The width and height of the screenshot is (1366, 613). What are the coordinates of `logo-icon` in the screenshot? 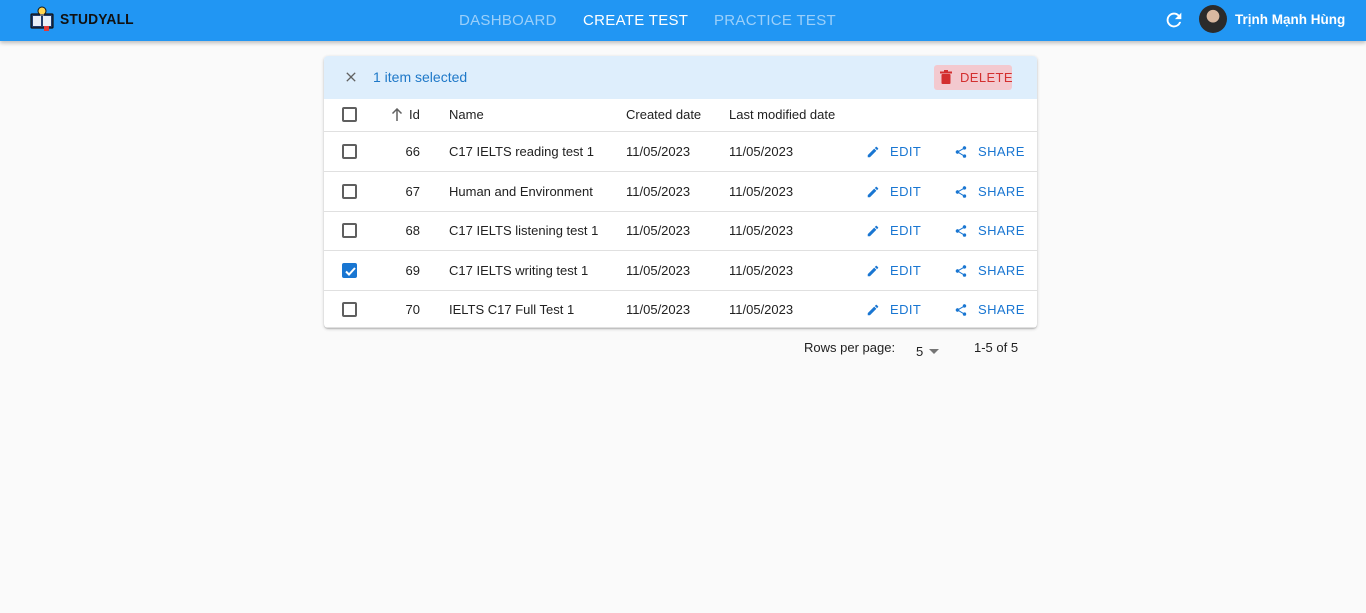 It's located at (42, 18).